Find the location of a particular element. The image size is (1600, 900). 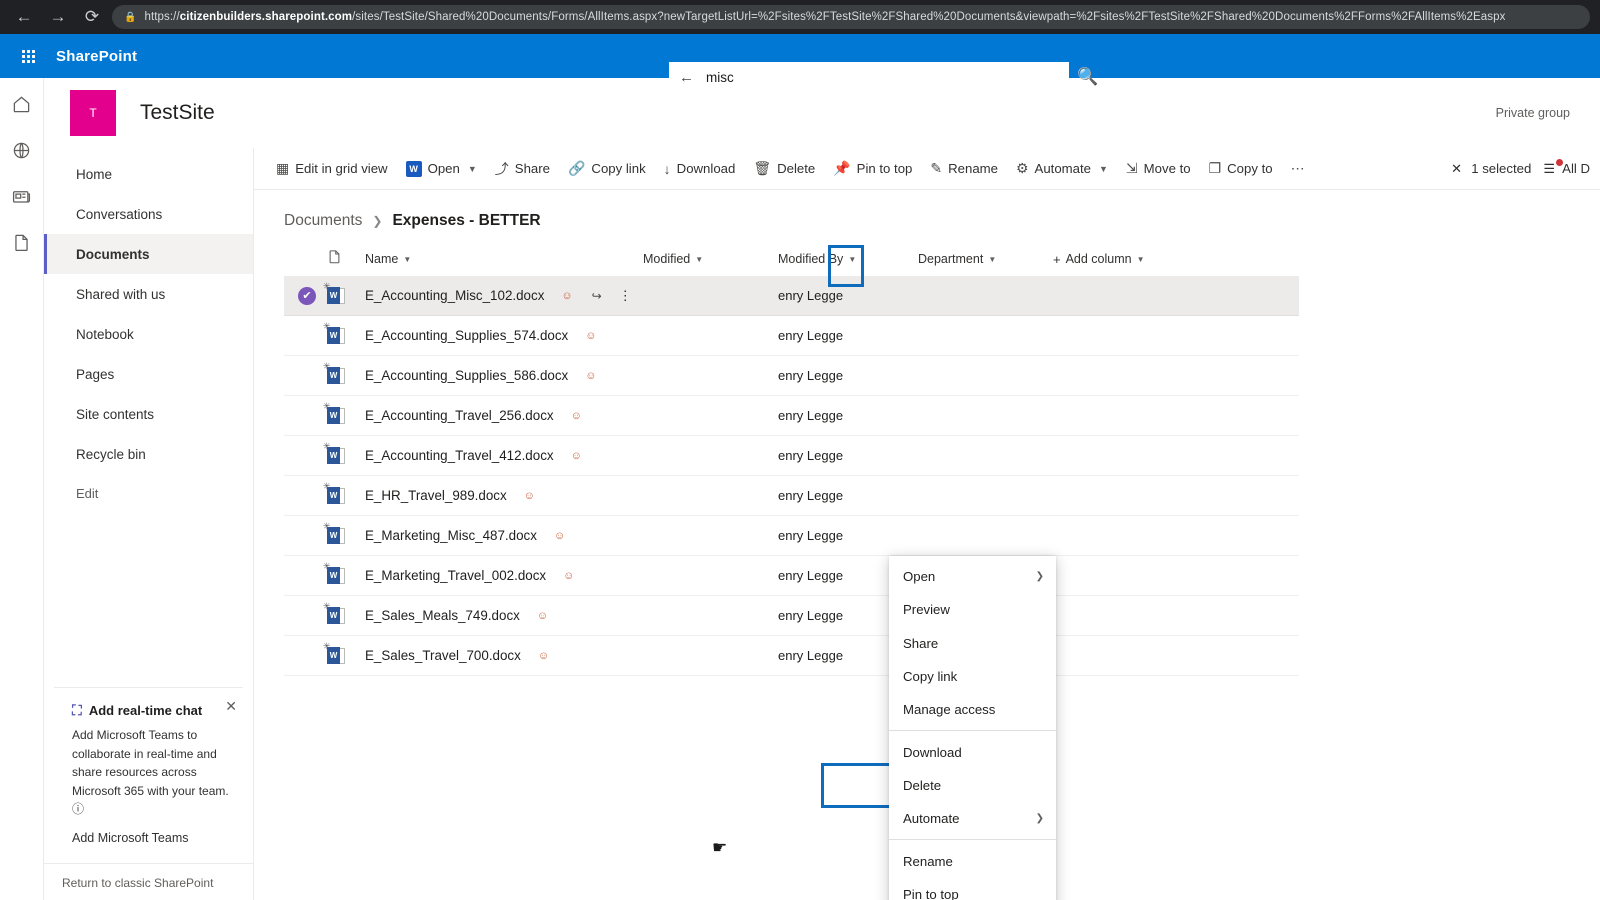

move-to-button: ⇲ Move to is located at coordinates (1158, 169).